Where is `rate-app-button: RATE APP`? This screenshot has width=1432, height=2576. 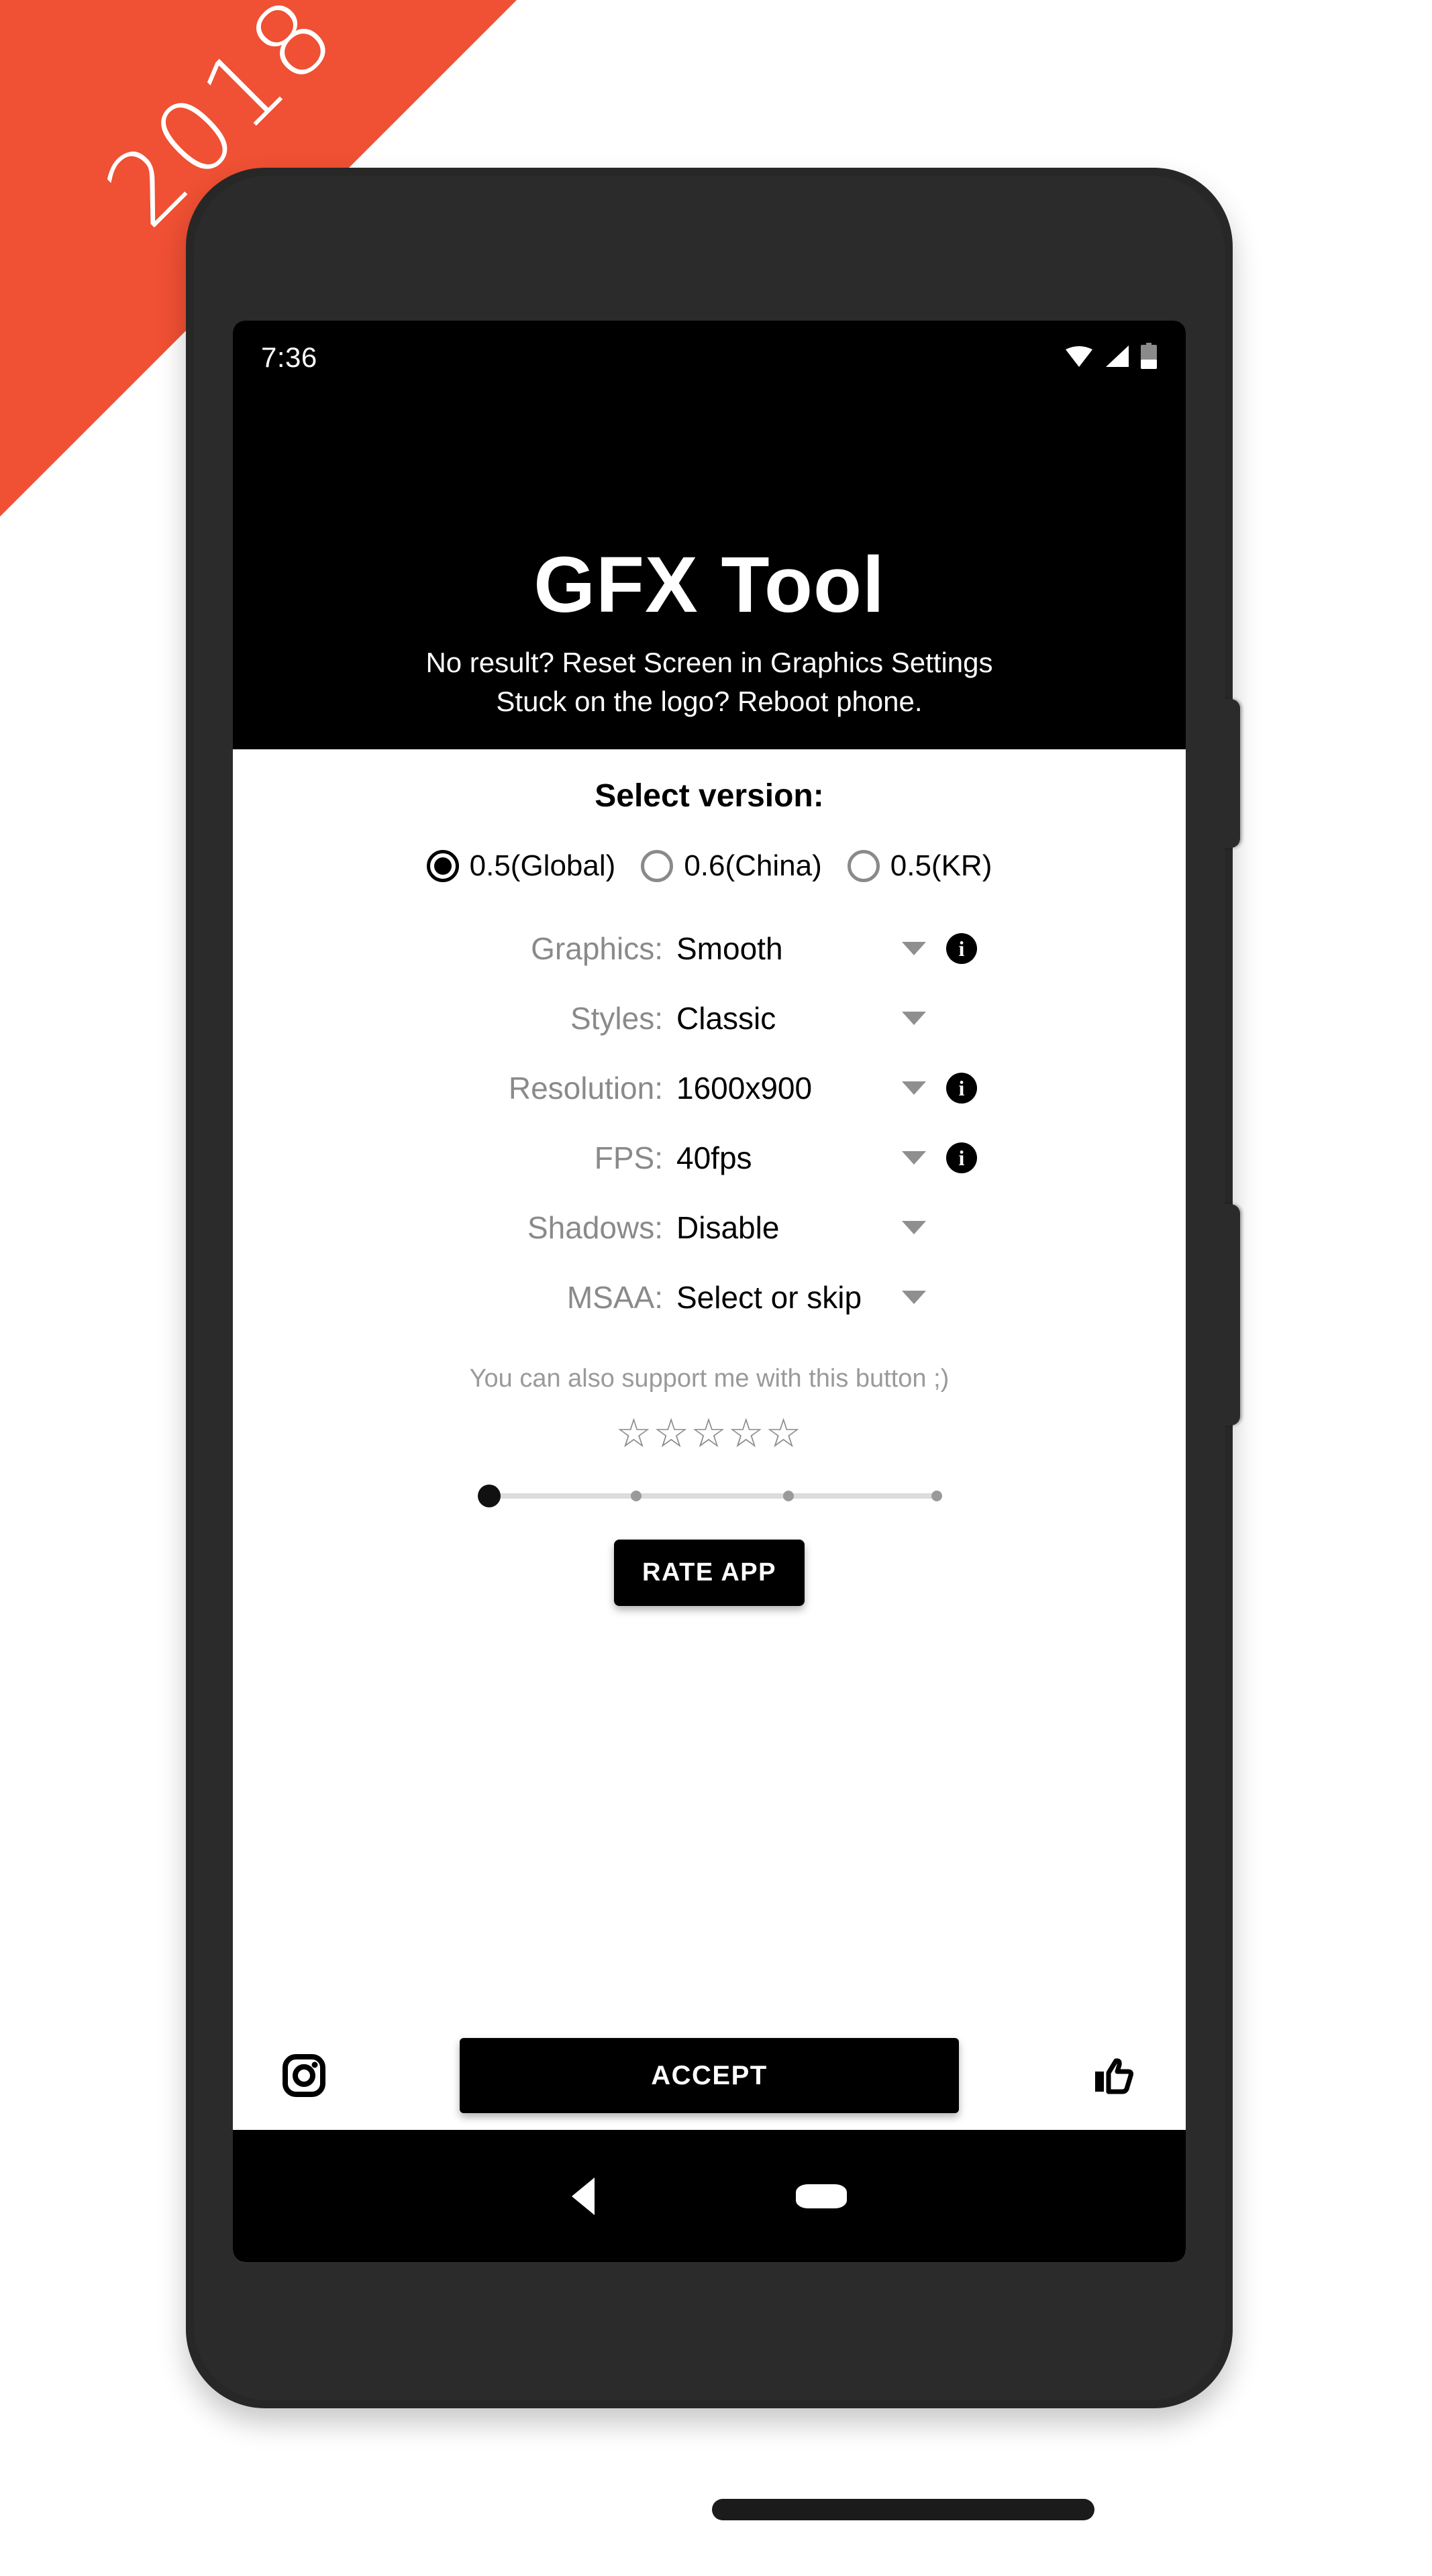 rate-app-button: RATE APP is located at coordinates (709, 1573).